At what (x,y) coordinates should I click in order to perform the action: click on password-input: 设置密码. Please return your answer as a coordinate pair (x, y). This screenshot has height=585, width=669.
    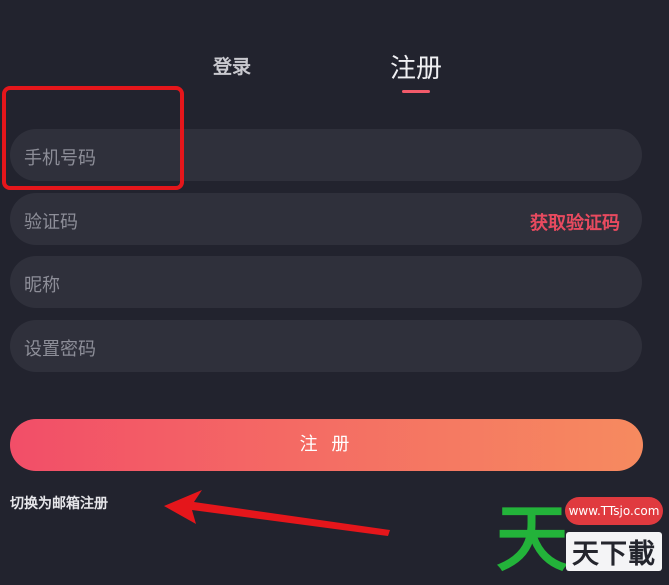
    Looking at the image, I should click on (326, 346).